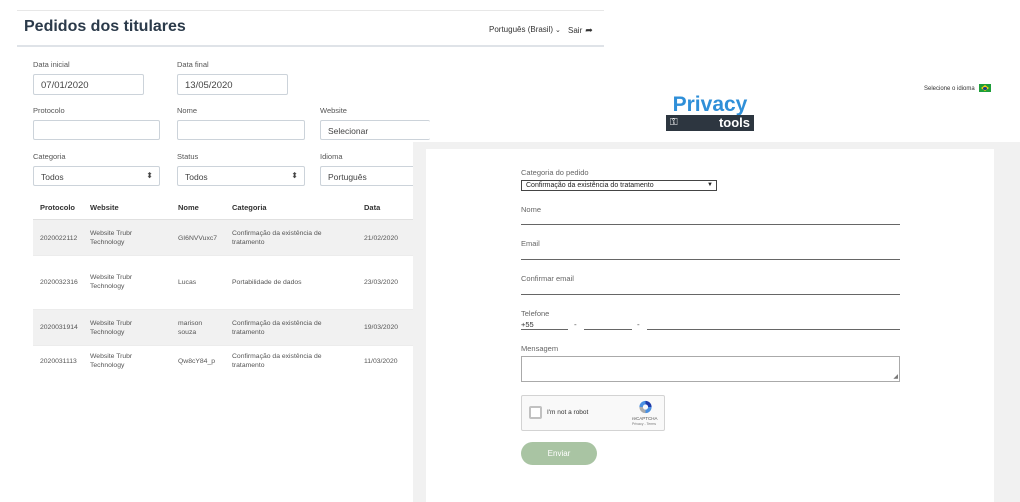 This screenshot has width=1020, height=502. I want to click on language-selector: Português (Brasil) ⌄, so click(525, 29).